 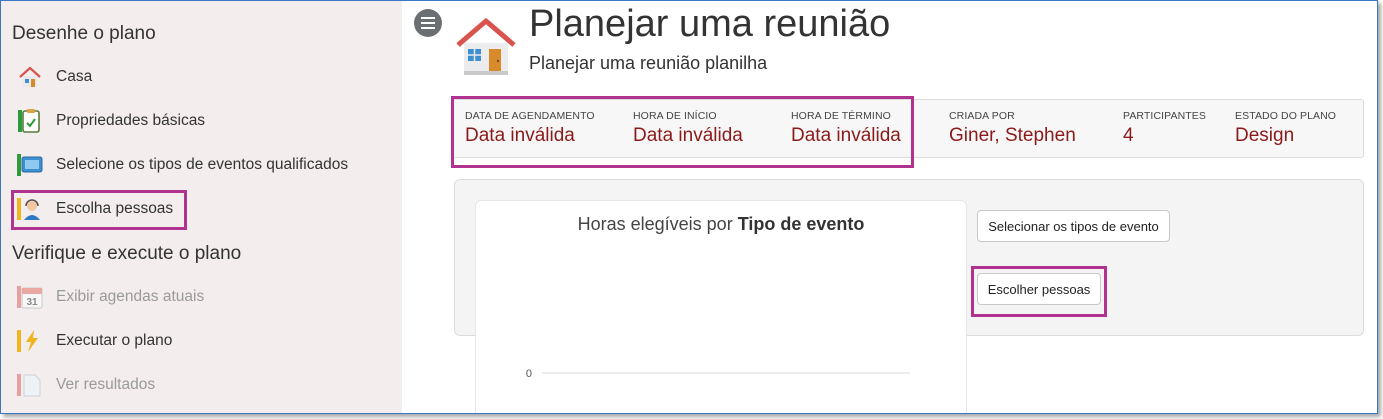 I want to click on calendar-icon: 31, so click(x=30, y=297).